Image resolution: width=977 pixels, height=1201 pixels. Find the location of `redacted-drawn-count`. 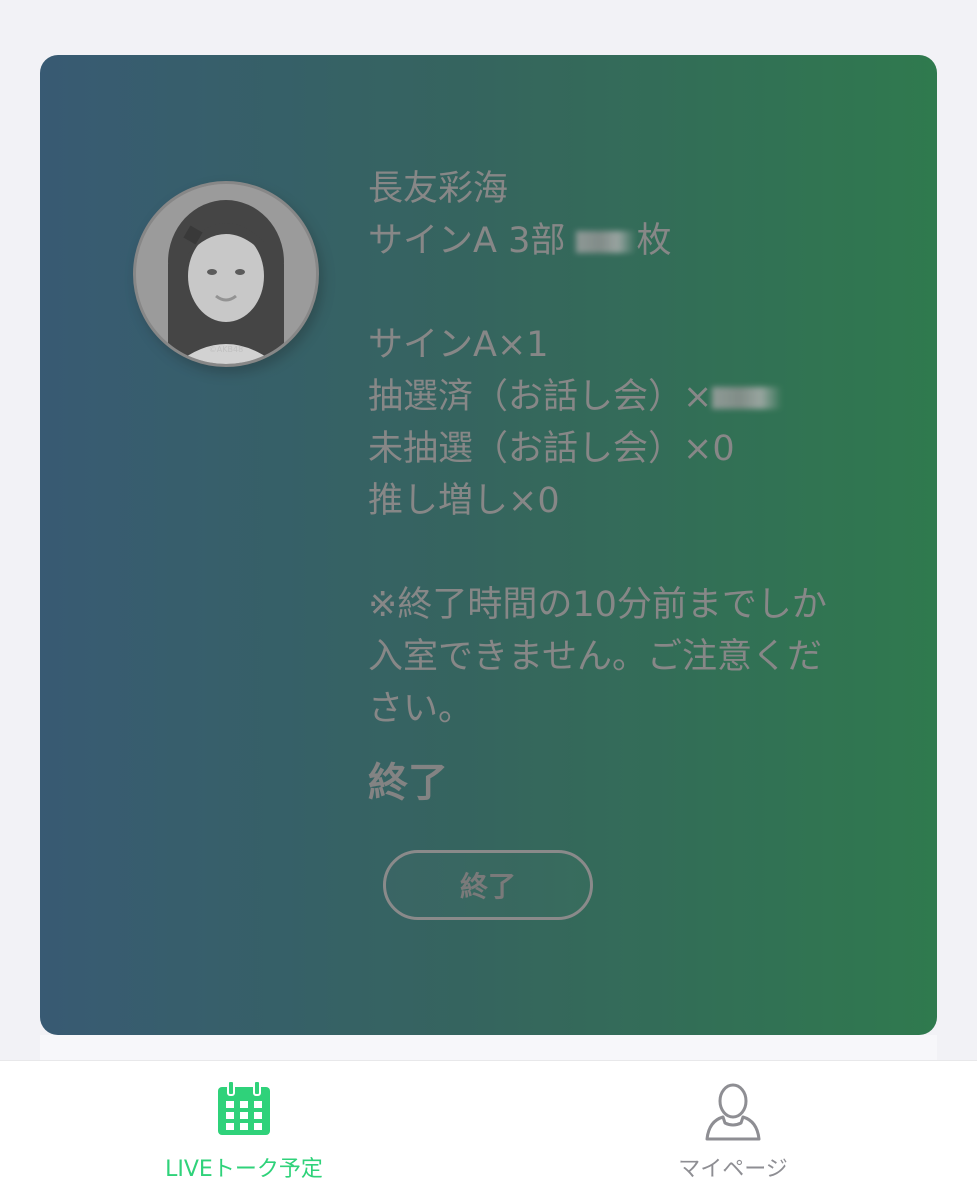

redacted-drawn-count is located at coordinates (747, 398).